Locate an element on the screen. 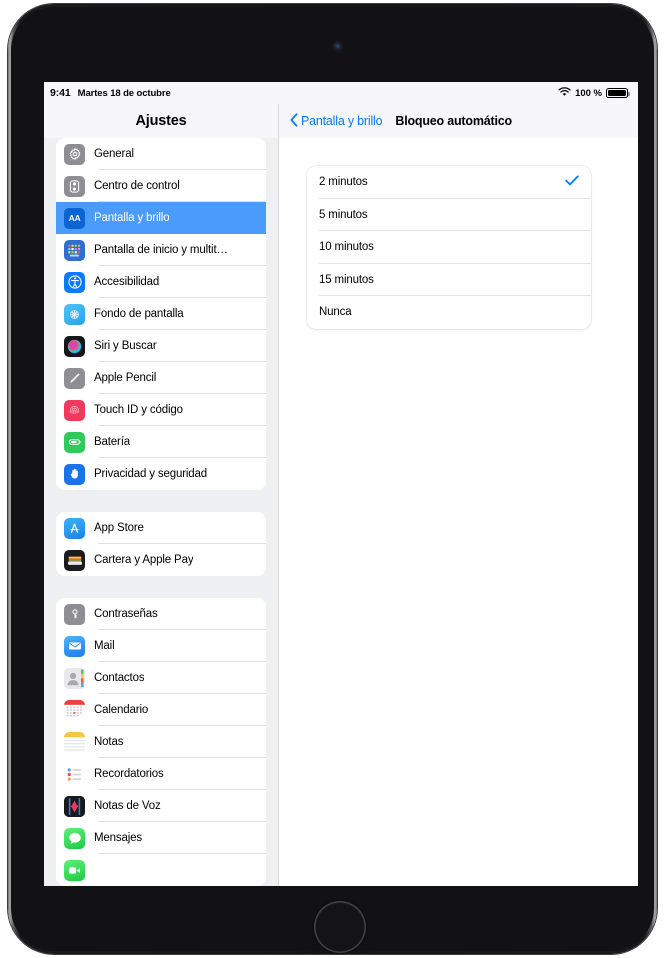 This screenshot has height=958, width=665. status-bar: 9:41 Martes 18 de octubre 100 % is located at coordinates (341, 93).